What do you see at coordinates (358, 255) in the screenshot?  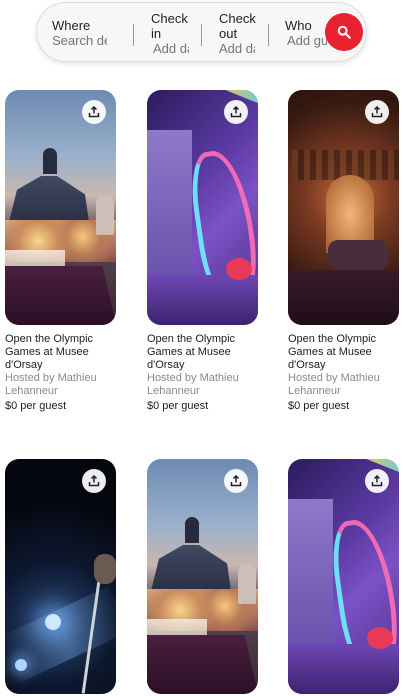 I see `sofa-shape` at bounding box center [358, 255].